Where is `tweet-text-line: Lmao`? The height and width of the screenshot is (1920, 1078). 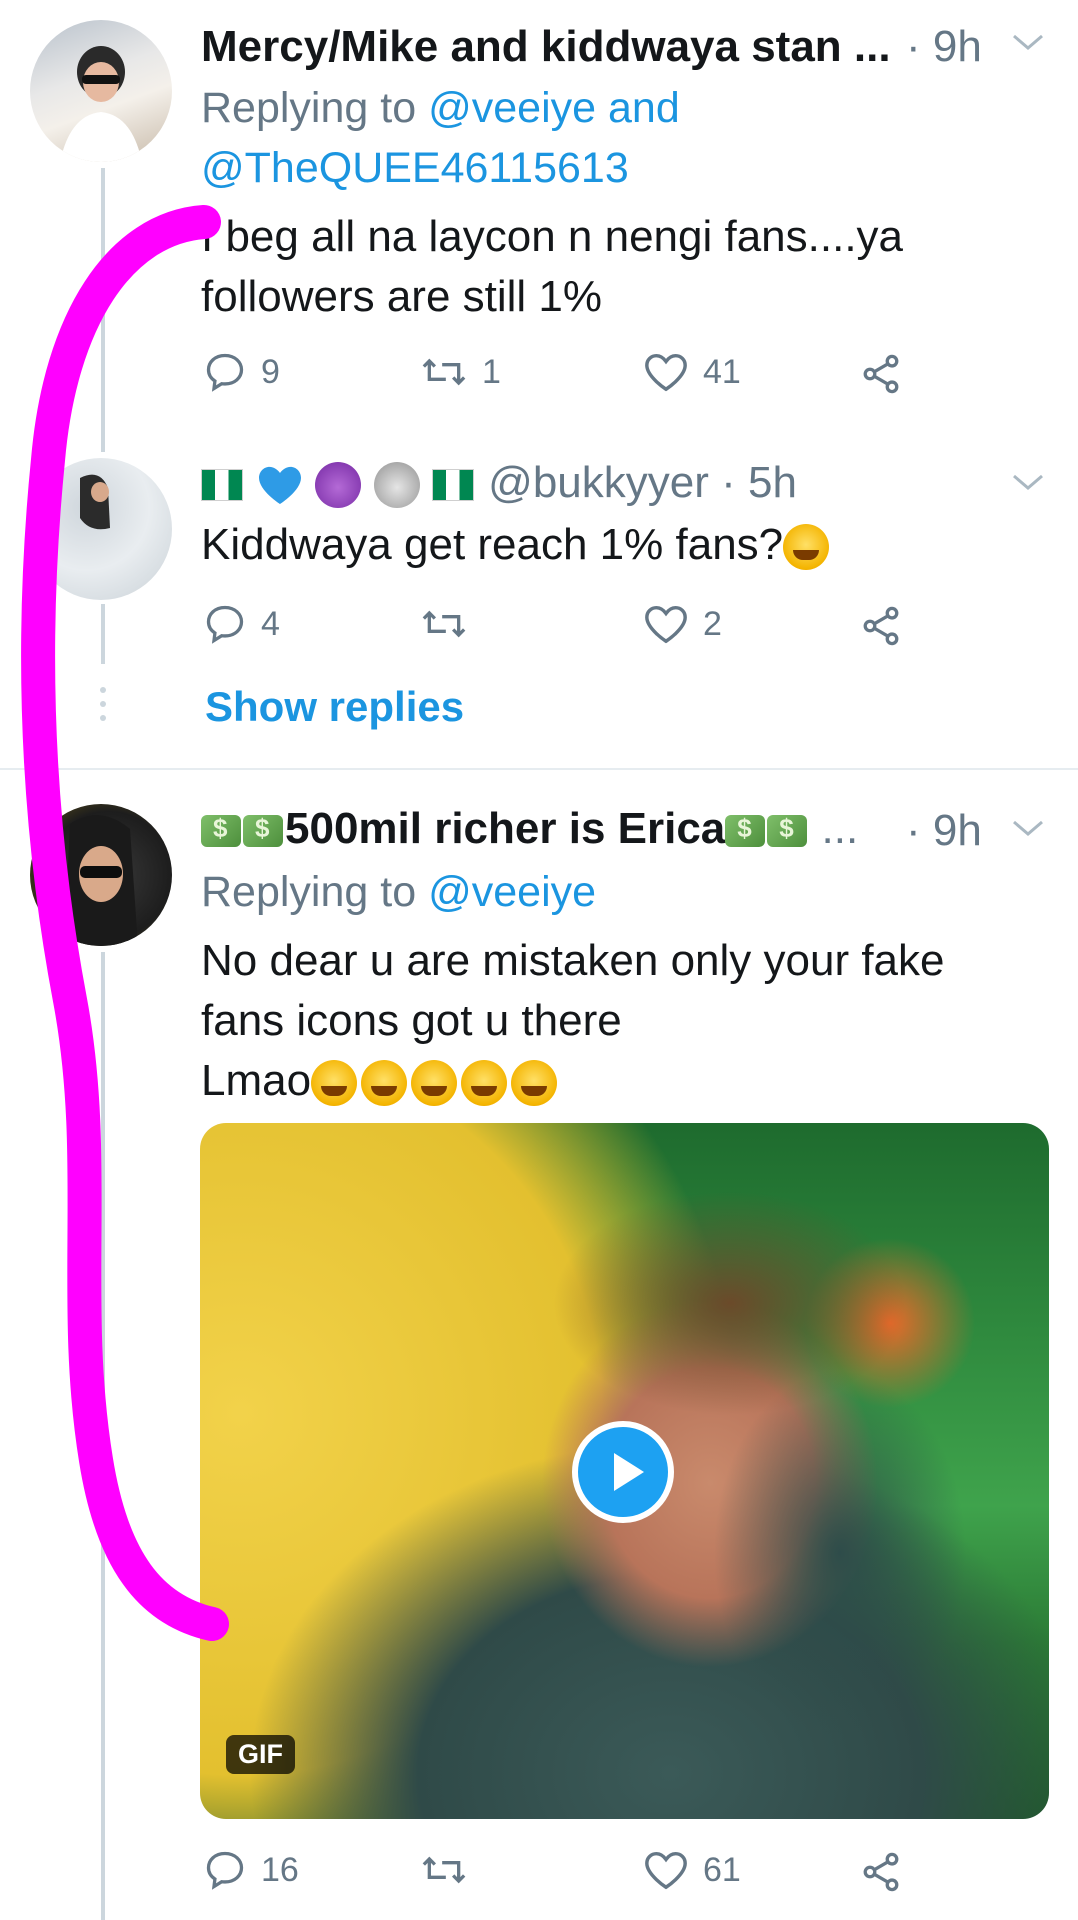 tweet-text-line: Lmao is located at coordinates (381, 1080).